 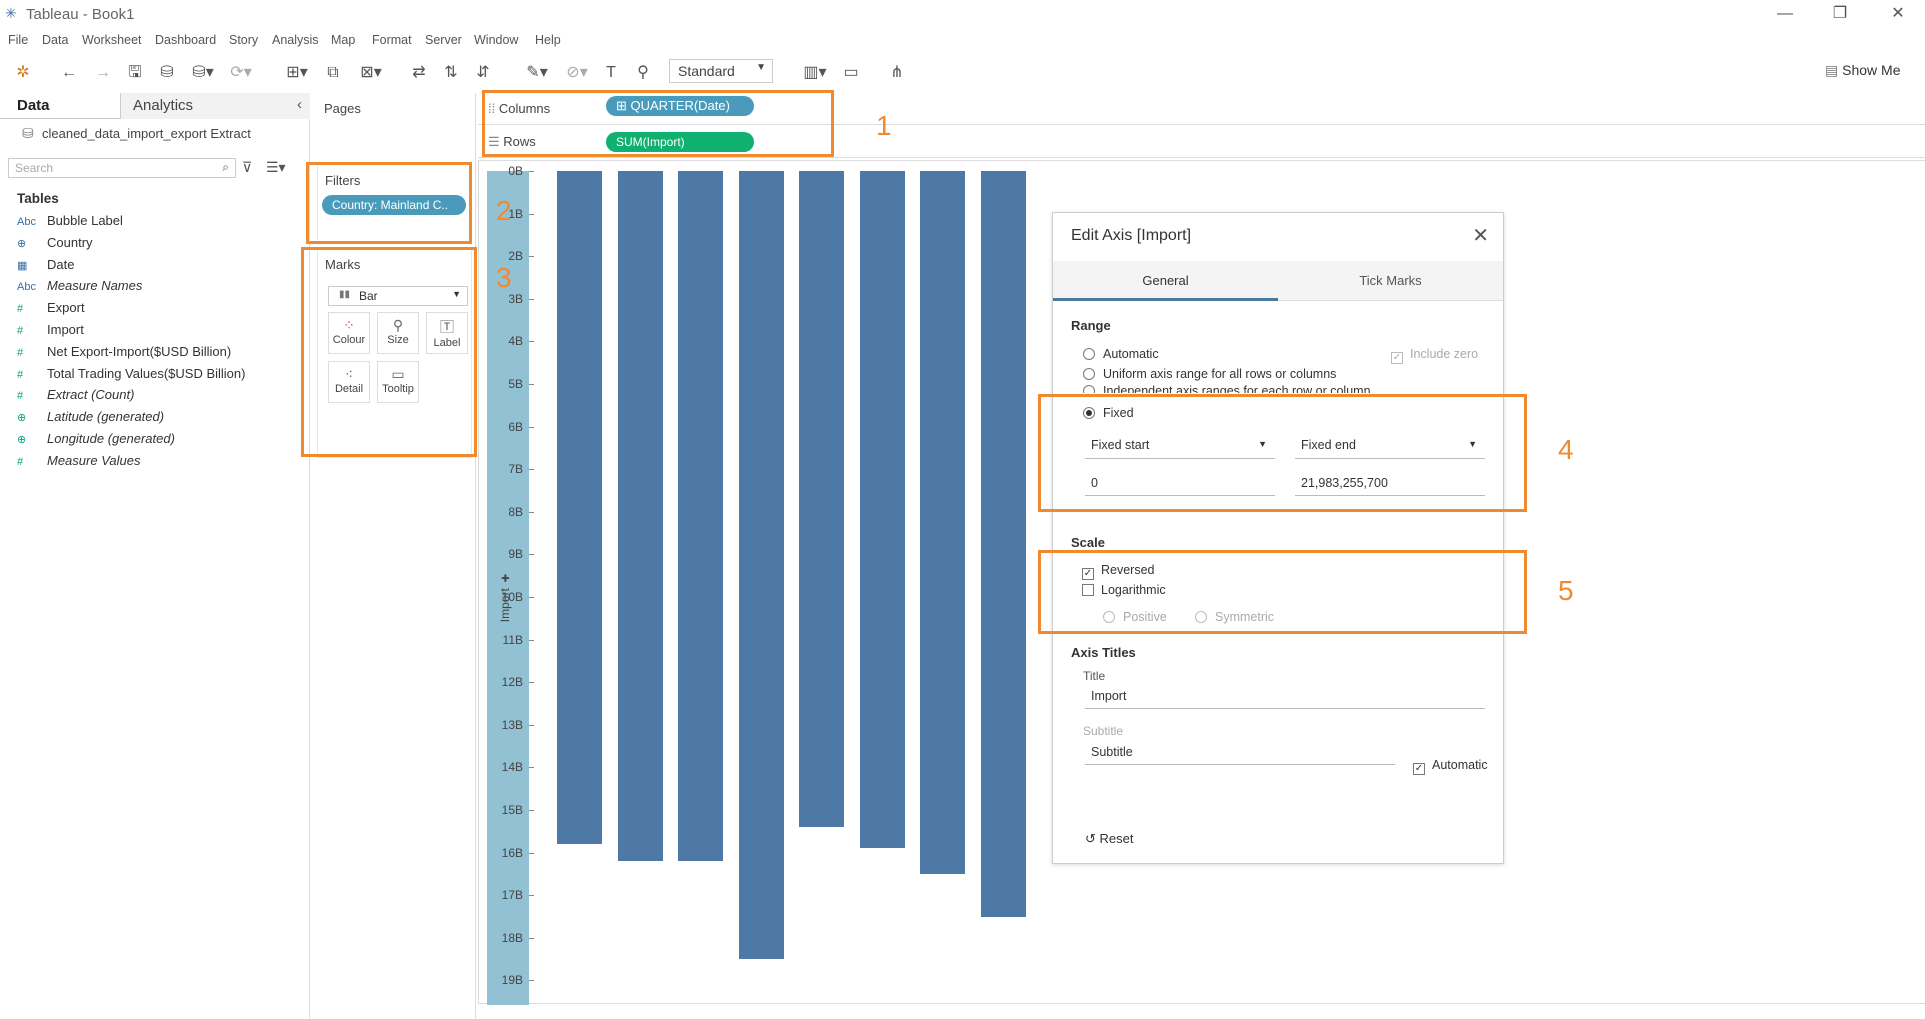 I want to click on tab-general: General, so click(x=1165, y=281).